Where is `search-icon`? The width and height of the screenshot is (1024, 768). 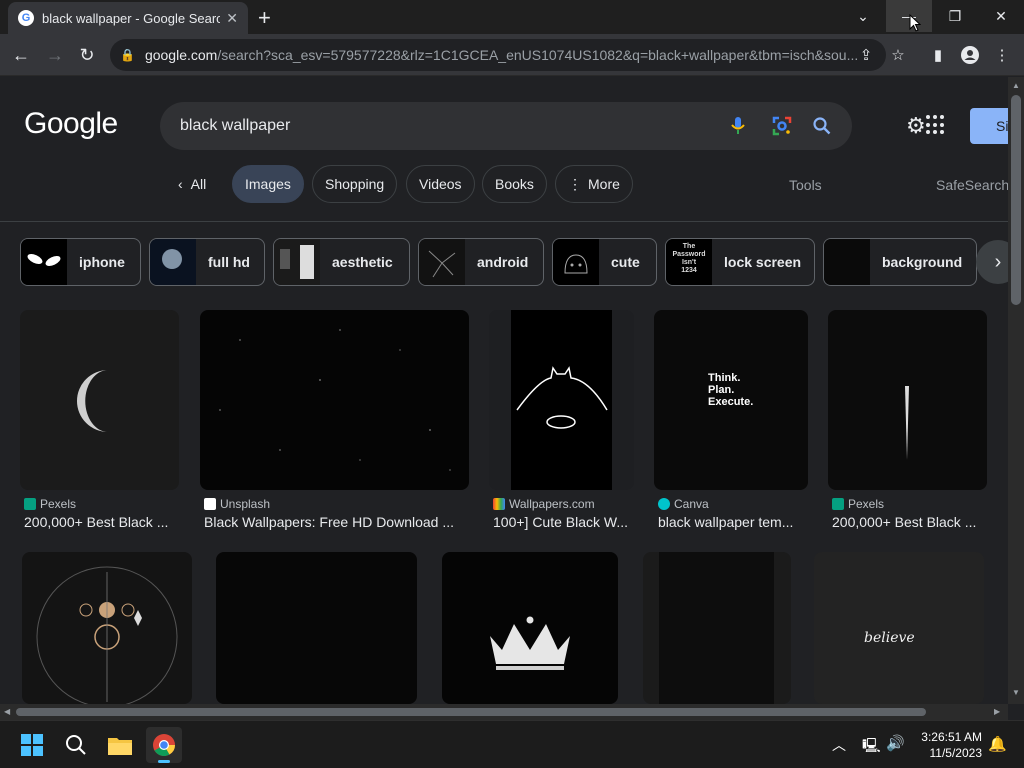 search-icon is located at coordinates (822, 126).